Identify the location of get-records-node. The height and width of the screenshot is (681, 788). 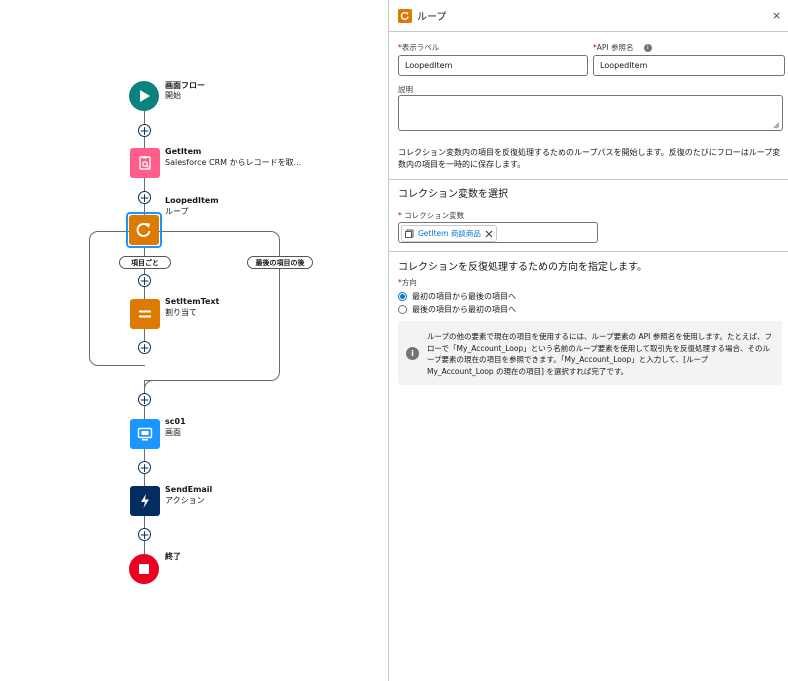
(145, 163).